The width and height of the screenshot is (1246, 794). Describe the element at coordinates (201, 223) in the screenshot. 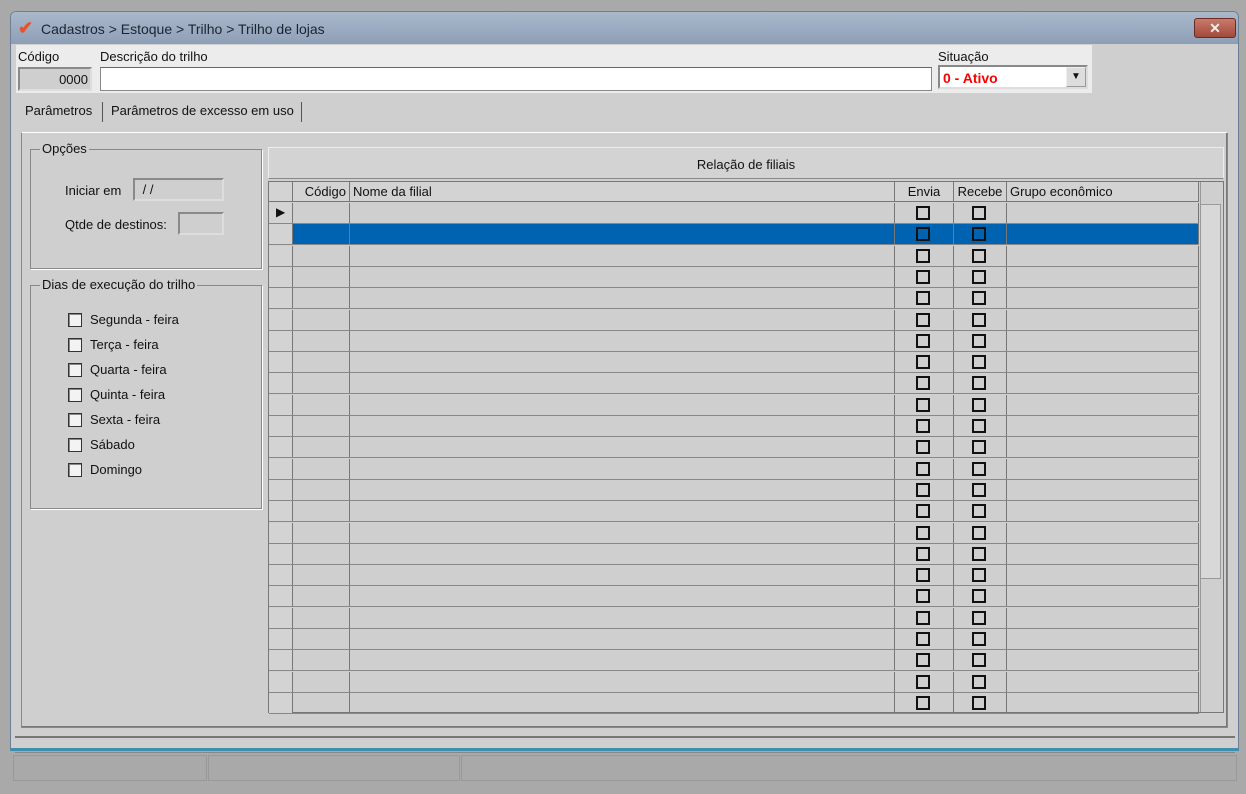

I see `qtde-input` at that location.